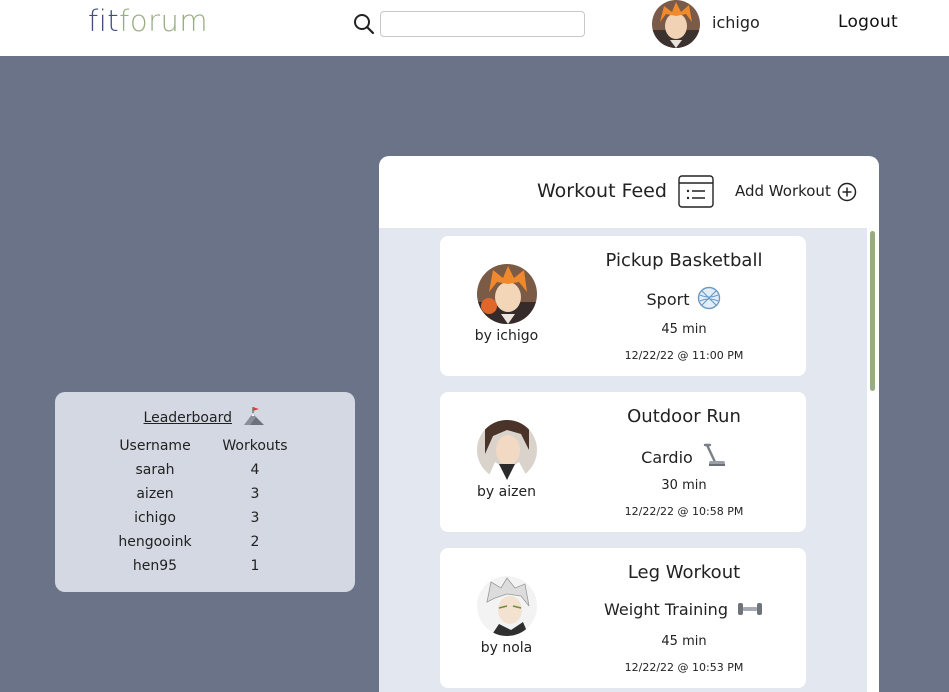 This screenshot has height=692, width=949. What do you see at coordinates (205, 450) in the screenshot?
I see `leaderboard-header-row: Username Workouts` at bounding box center [205, 450].